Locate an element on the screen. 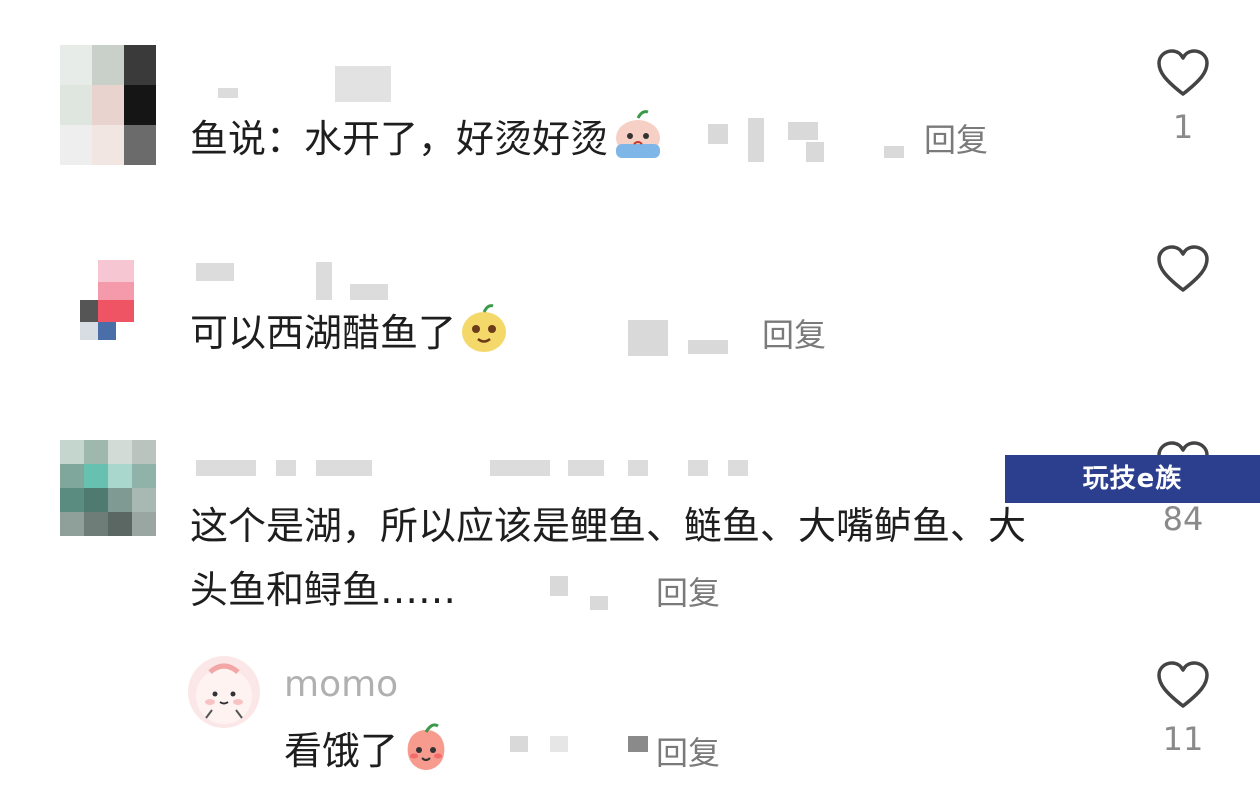 This screenshot has height=807, width=1260. like-control: 11 is located at coordinates (1183, 709).